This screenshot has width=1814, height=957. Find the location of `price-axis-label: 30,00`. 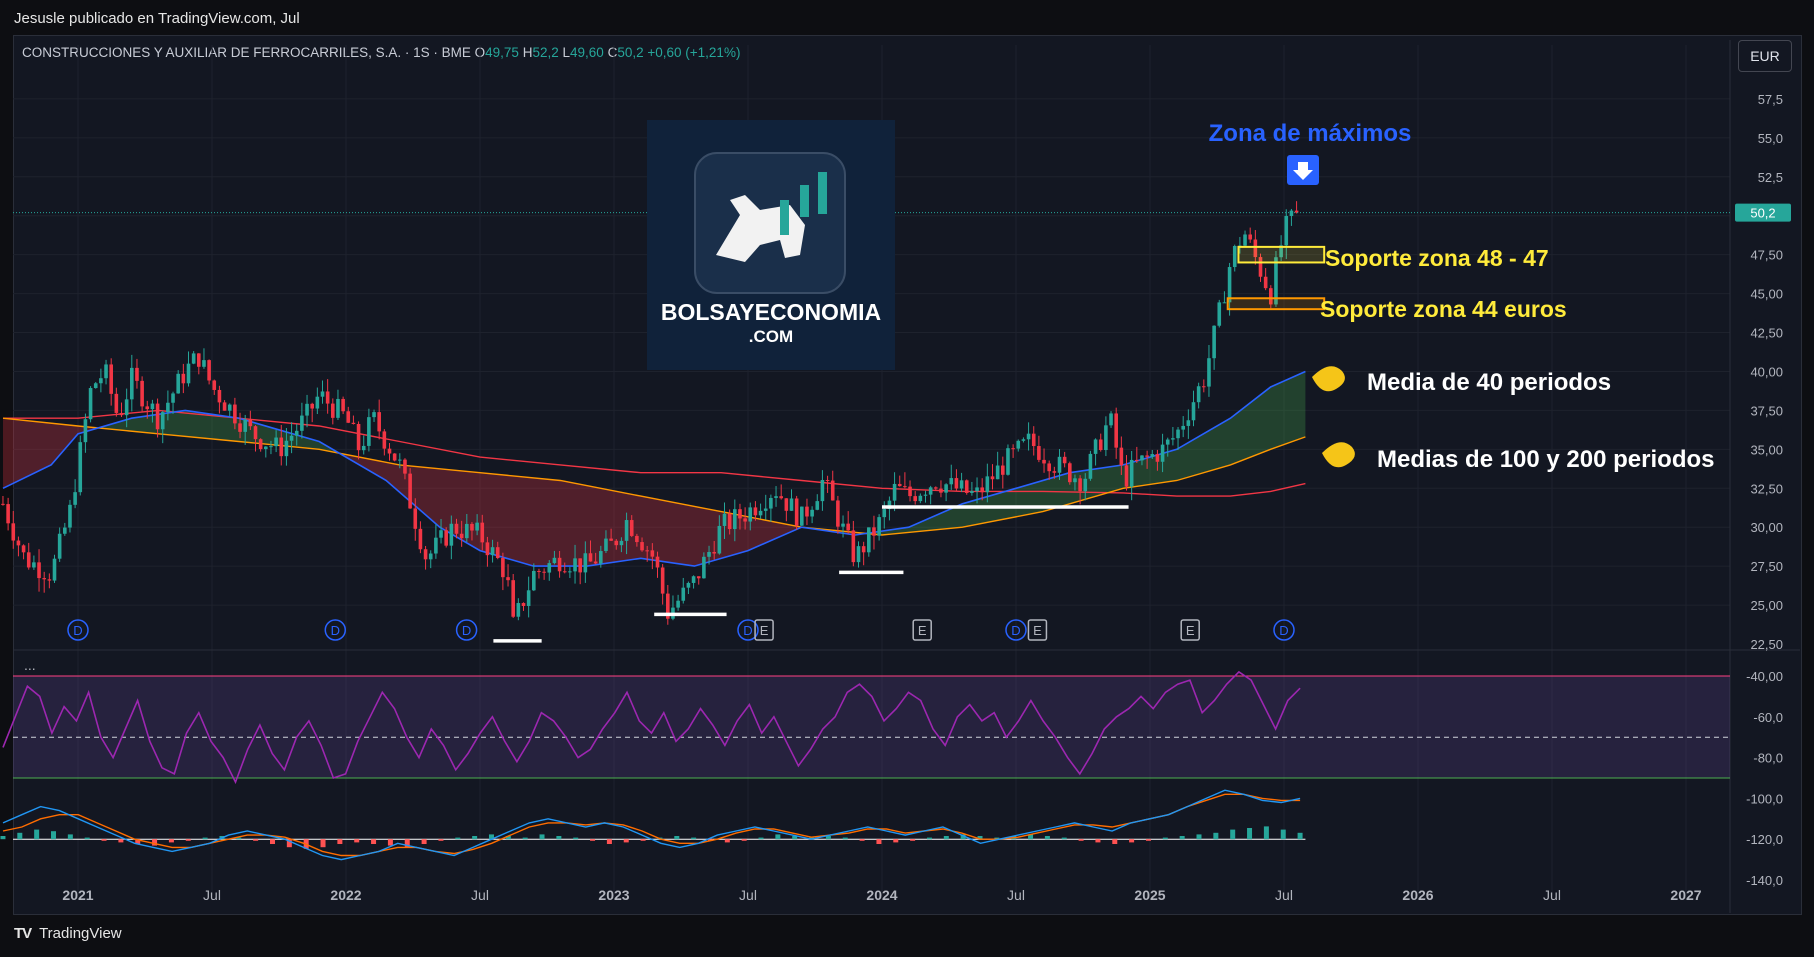

price-axis-label: 30,00 is located at coordinates (1766, 527).